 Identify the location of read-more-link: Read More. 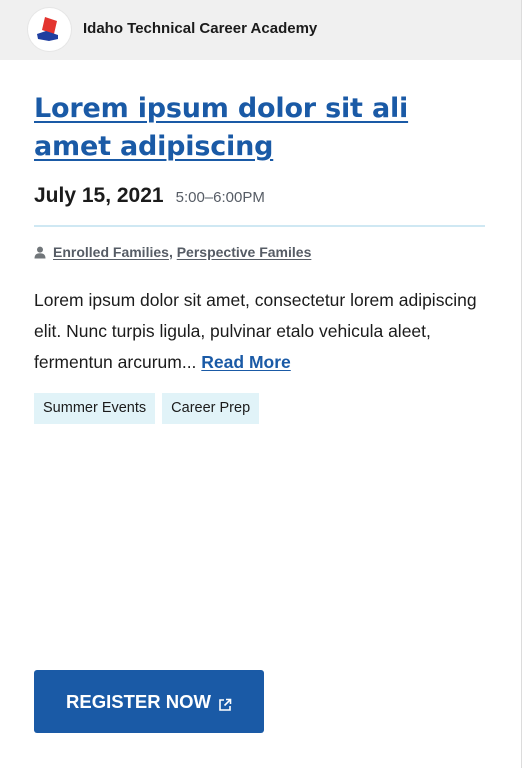
(245, 362).